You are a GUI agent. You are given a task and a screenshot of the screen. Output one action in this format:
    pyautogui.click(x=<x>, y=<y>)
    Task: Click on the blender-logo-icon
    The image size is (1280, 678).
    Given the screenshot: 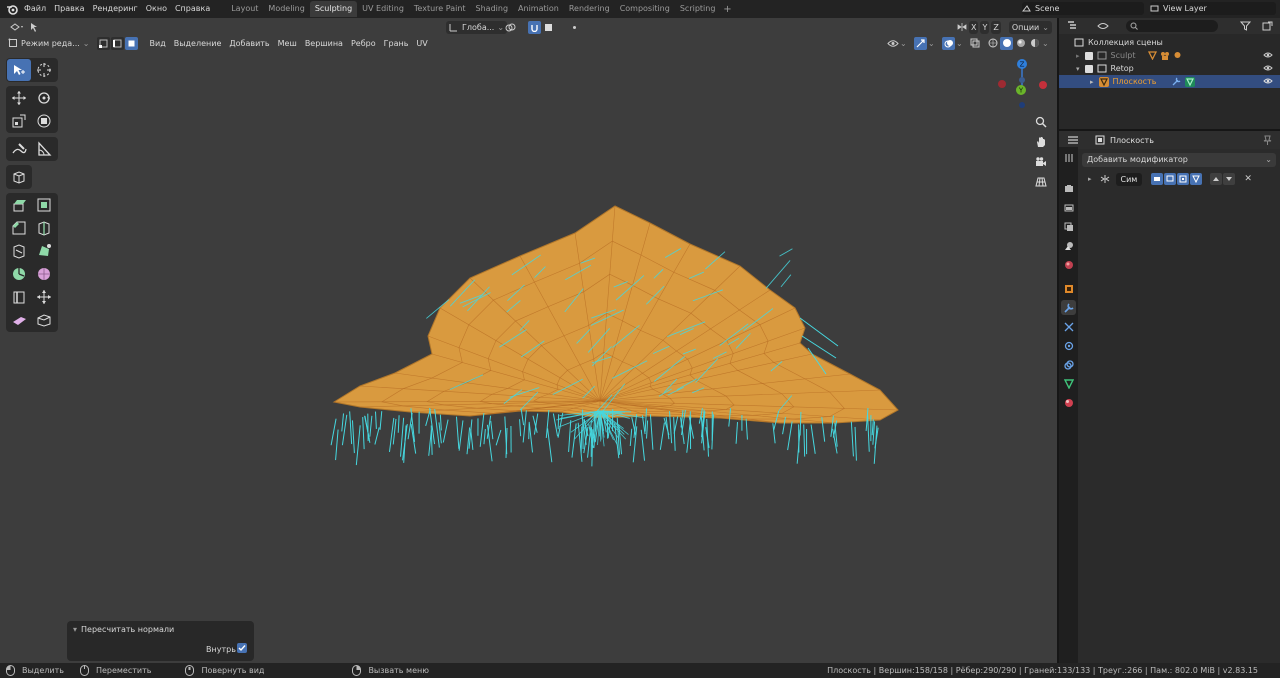 What is the action you would take?
    pyautogui.click(x=12, y=9)
    